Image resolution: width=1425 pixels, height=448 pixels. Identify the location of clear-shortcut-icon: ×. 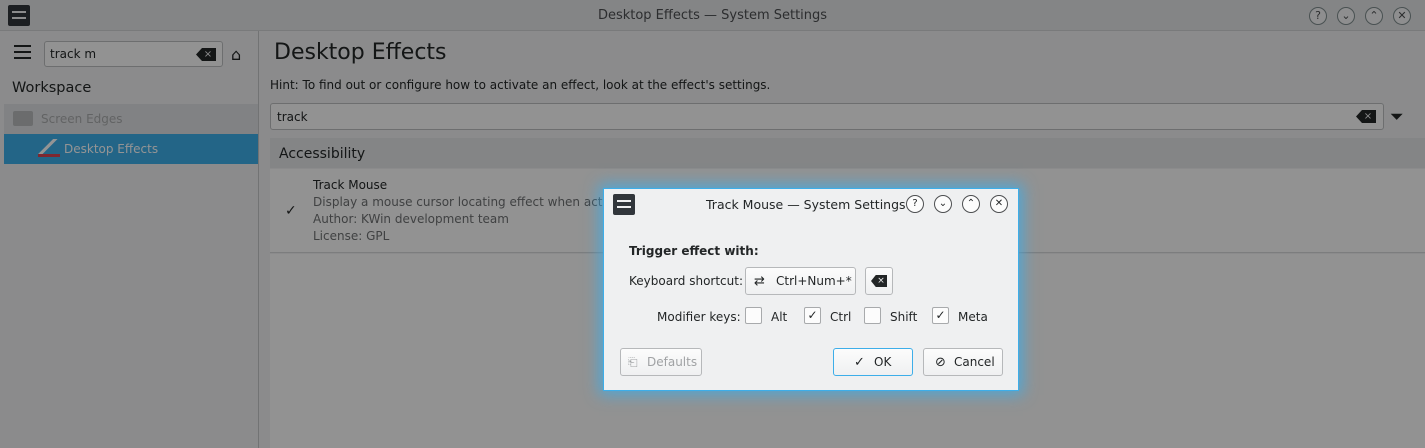
(879, 281).